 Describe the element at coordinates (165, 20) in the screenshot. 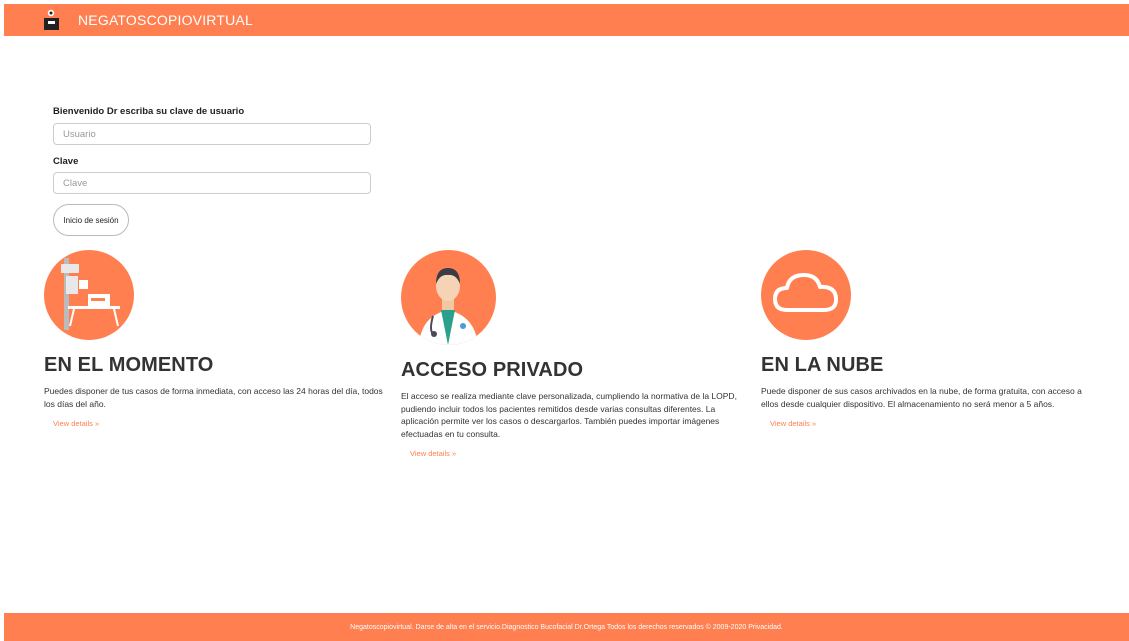

I see `brand-name: NEGATOSCOPIOVIRTUAL` at that location.